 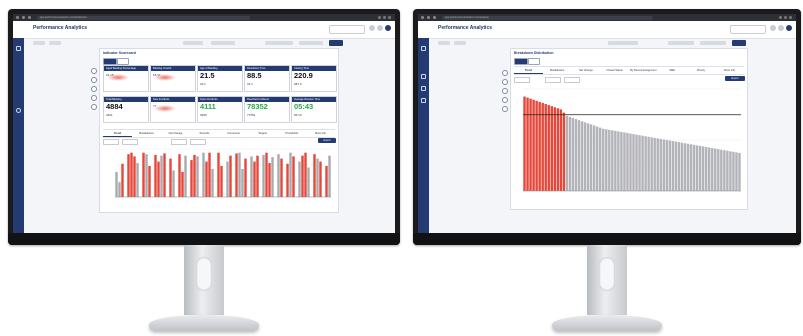 I want to click on cable-hole, so click(x=607, y=274).